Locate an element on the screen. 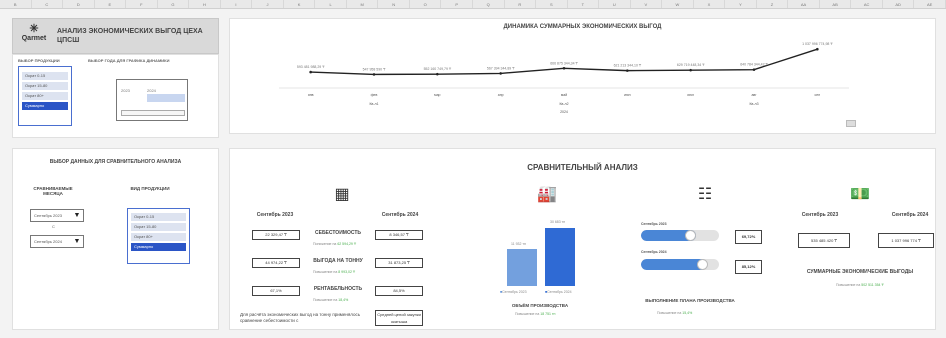  rent-value-1: 67,1% is located at coordinates (276, 291).